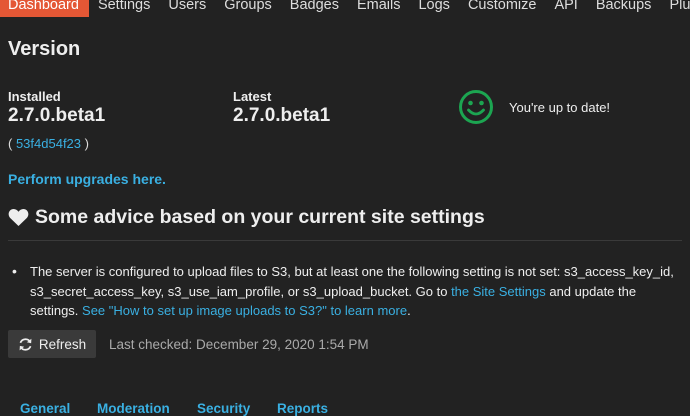 The image size is (690, 416). I want to click on latest-label: Latest, so click(252, 96).